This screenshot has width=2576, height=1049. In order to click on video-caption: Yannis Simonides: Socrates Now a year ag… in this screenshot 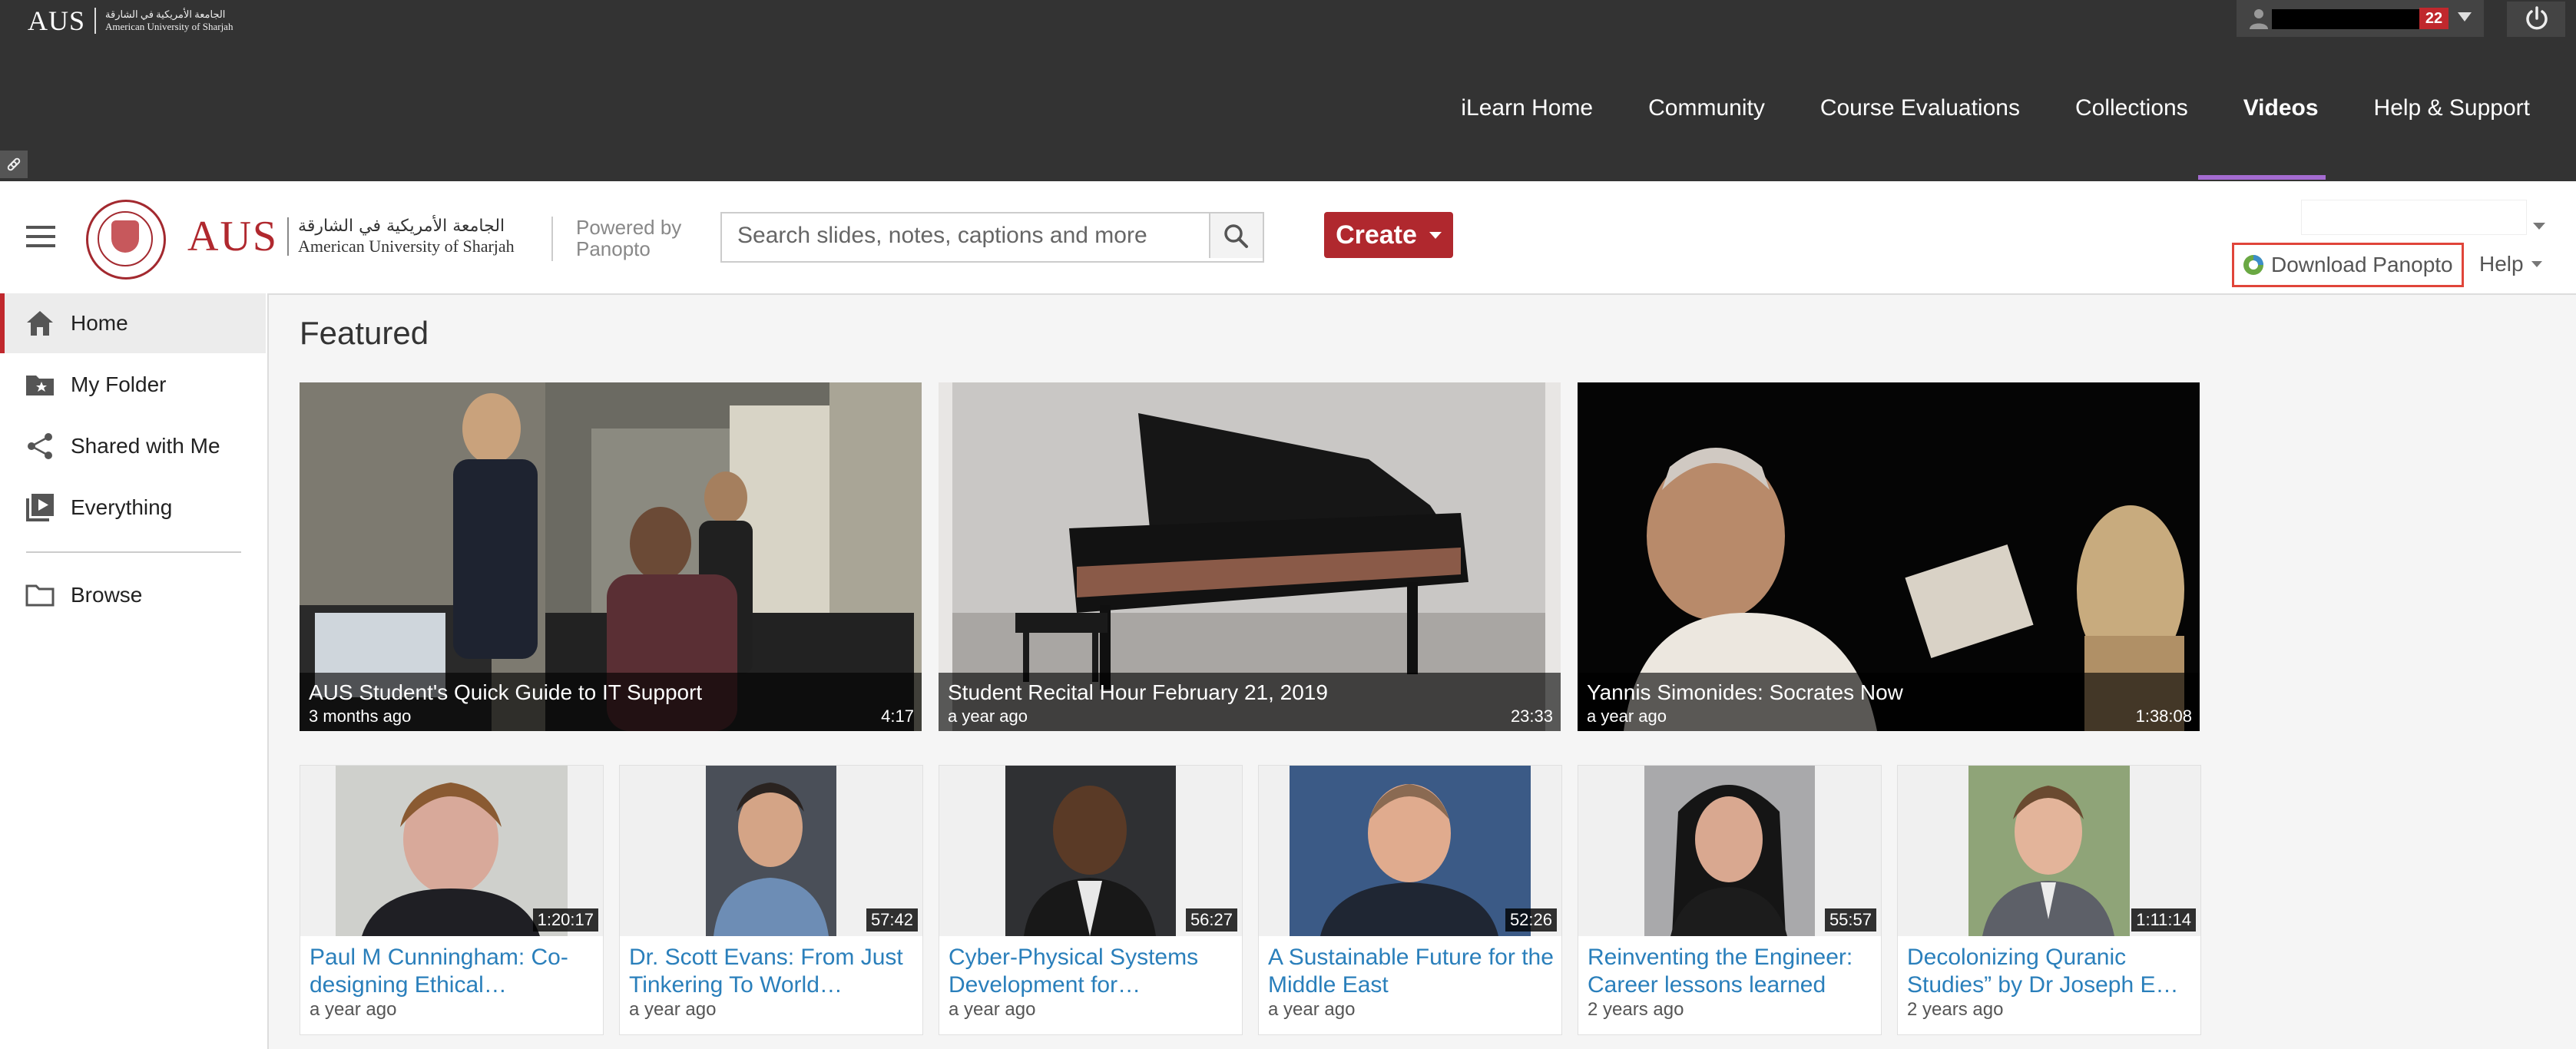, I will do `click(1889, 702)`.